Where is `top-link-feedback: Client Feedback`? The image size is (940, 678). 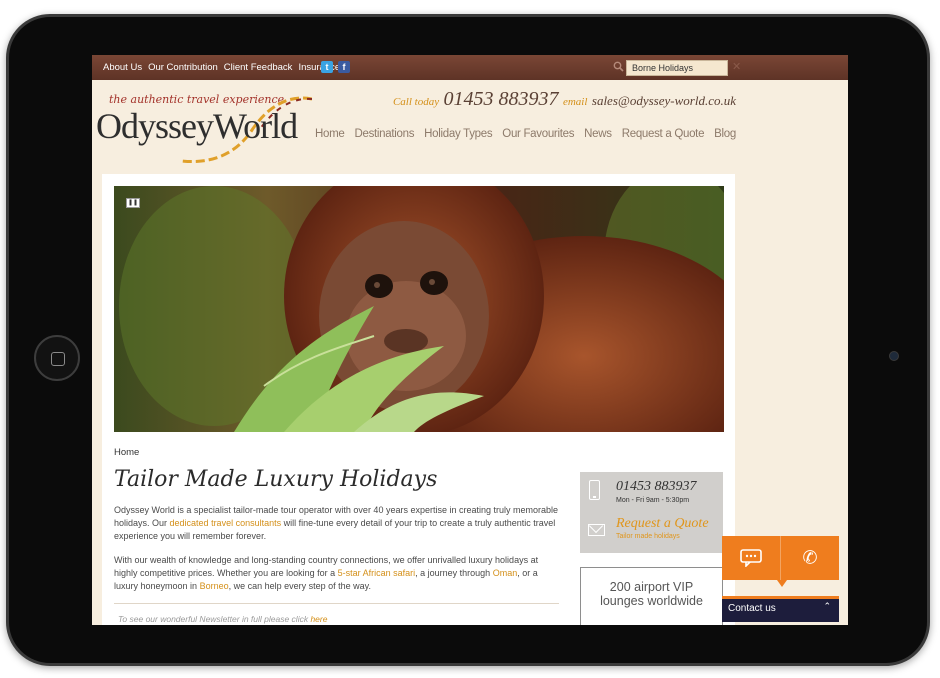 top-link-feedback: Client Feedback is located at coordinates (258, 67).